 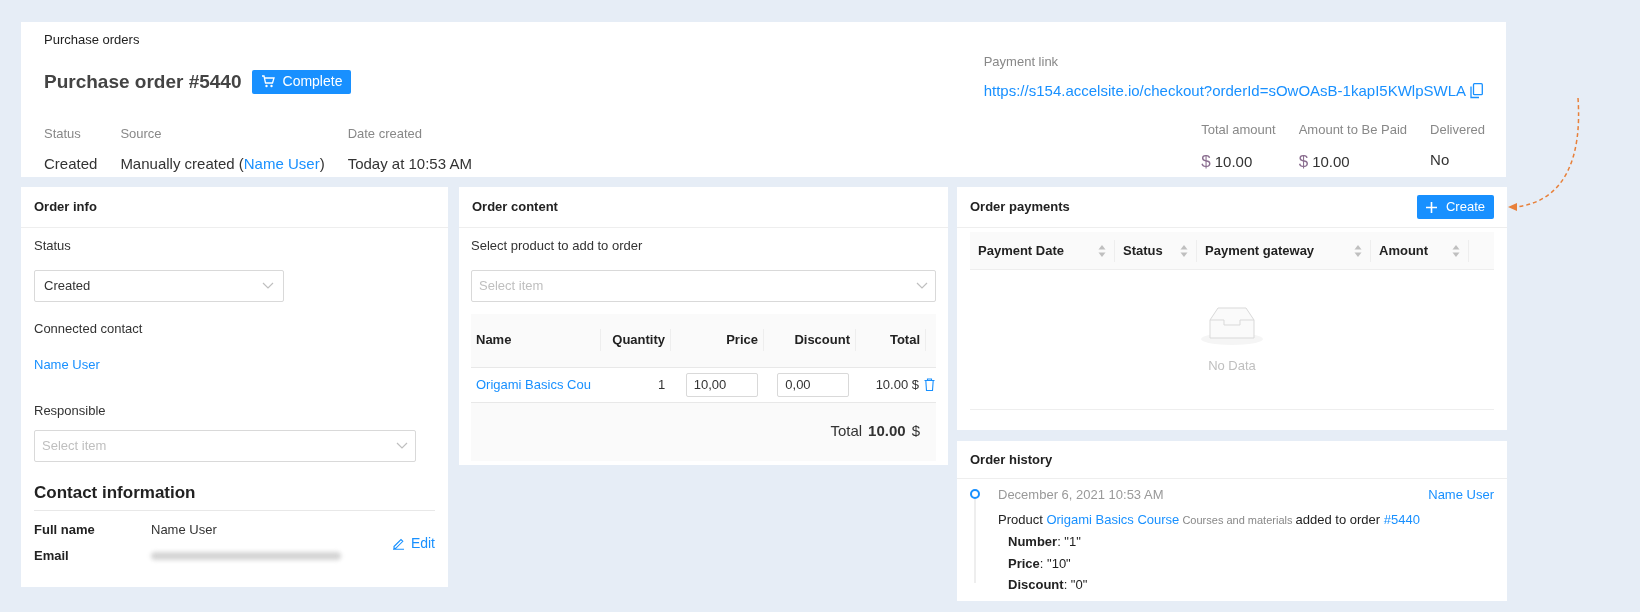 I want to click on quantity-cell-text: 1, so click(x=661, y=384).